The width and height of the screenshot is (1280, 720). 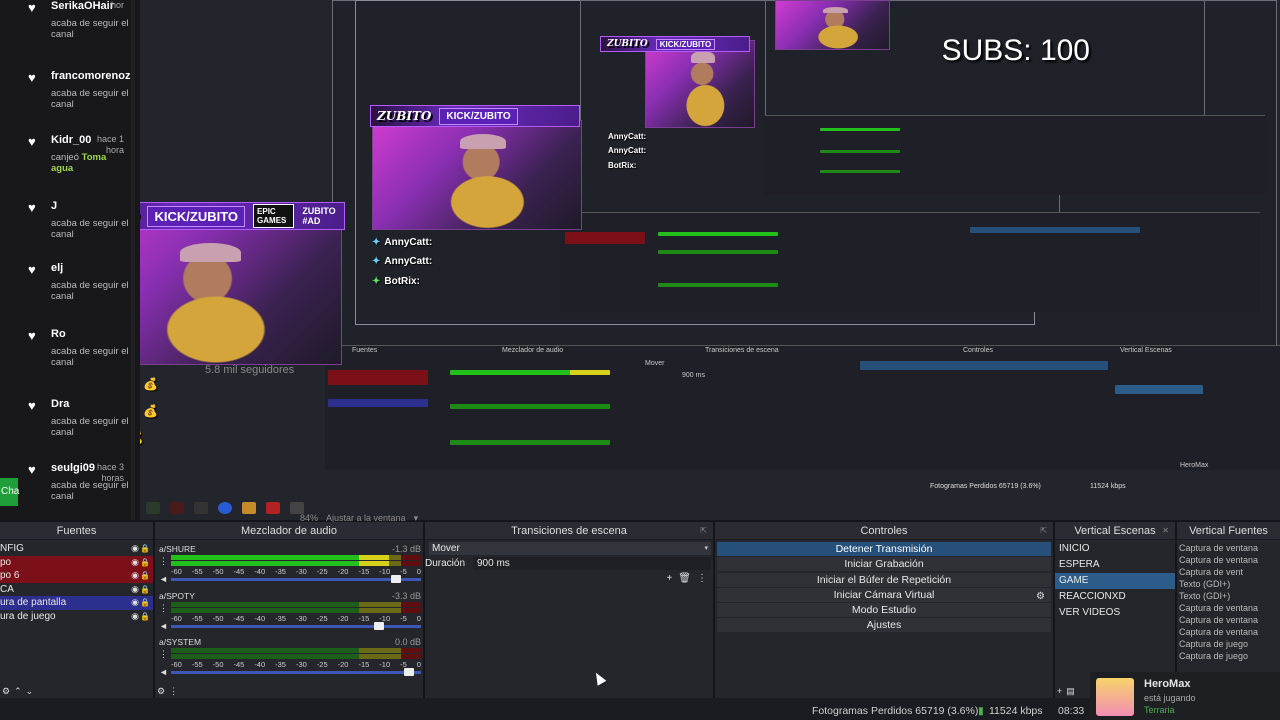 What do you see at coordinates (365, 350) in the screenshot?
I see `nested-fuentes: Fuentes` at bounding box center [365, 350].